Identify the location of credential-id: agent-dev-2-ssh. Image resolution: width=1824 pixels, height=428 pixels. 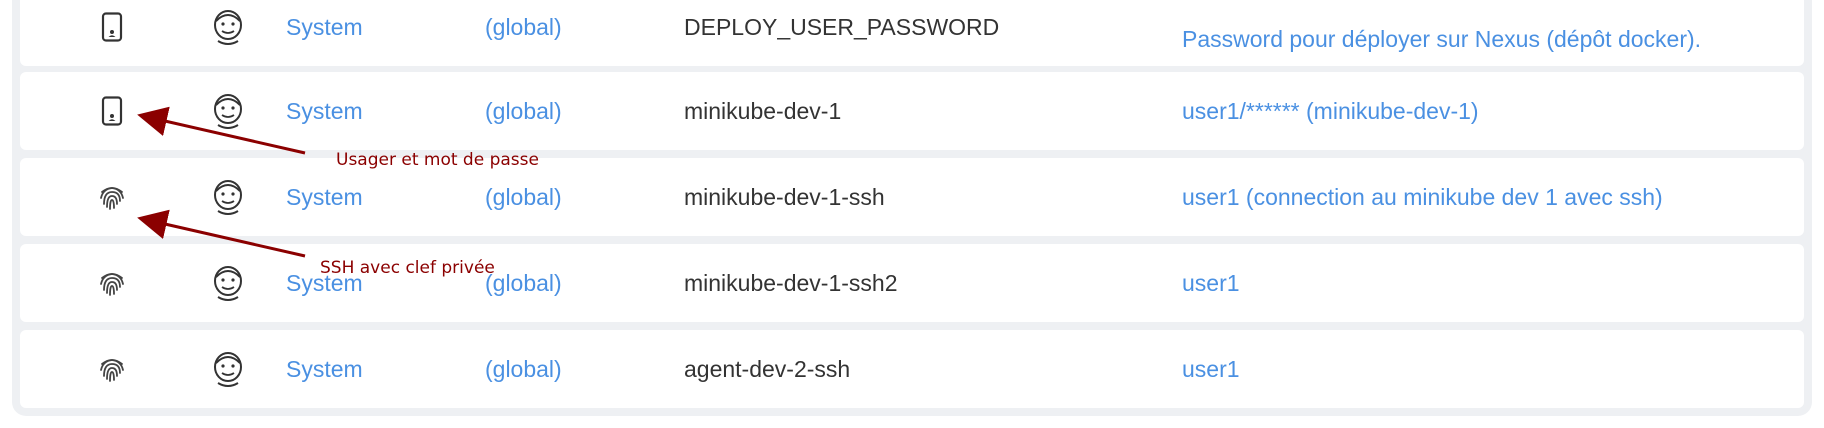
(767, 368).